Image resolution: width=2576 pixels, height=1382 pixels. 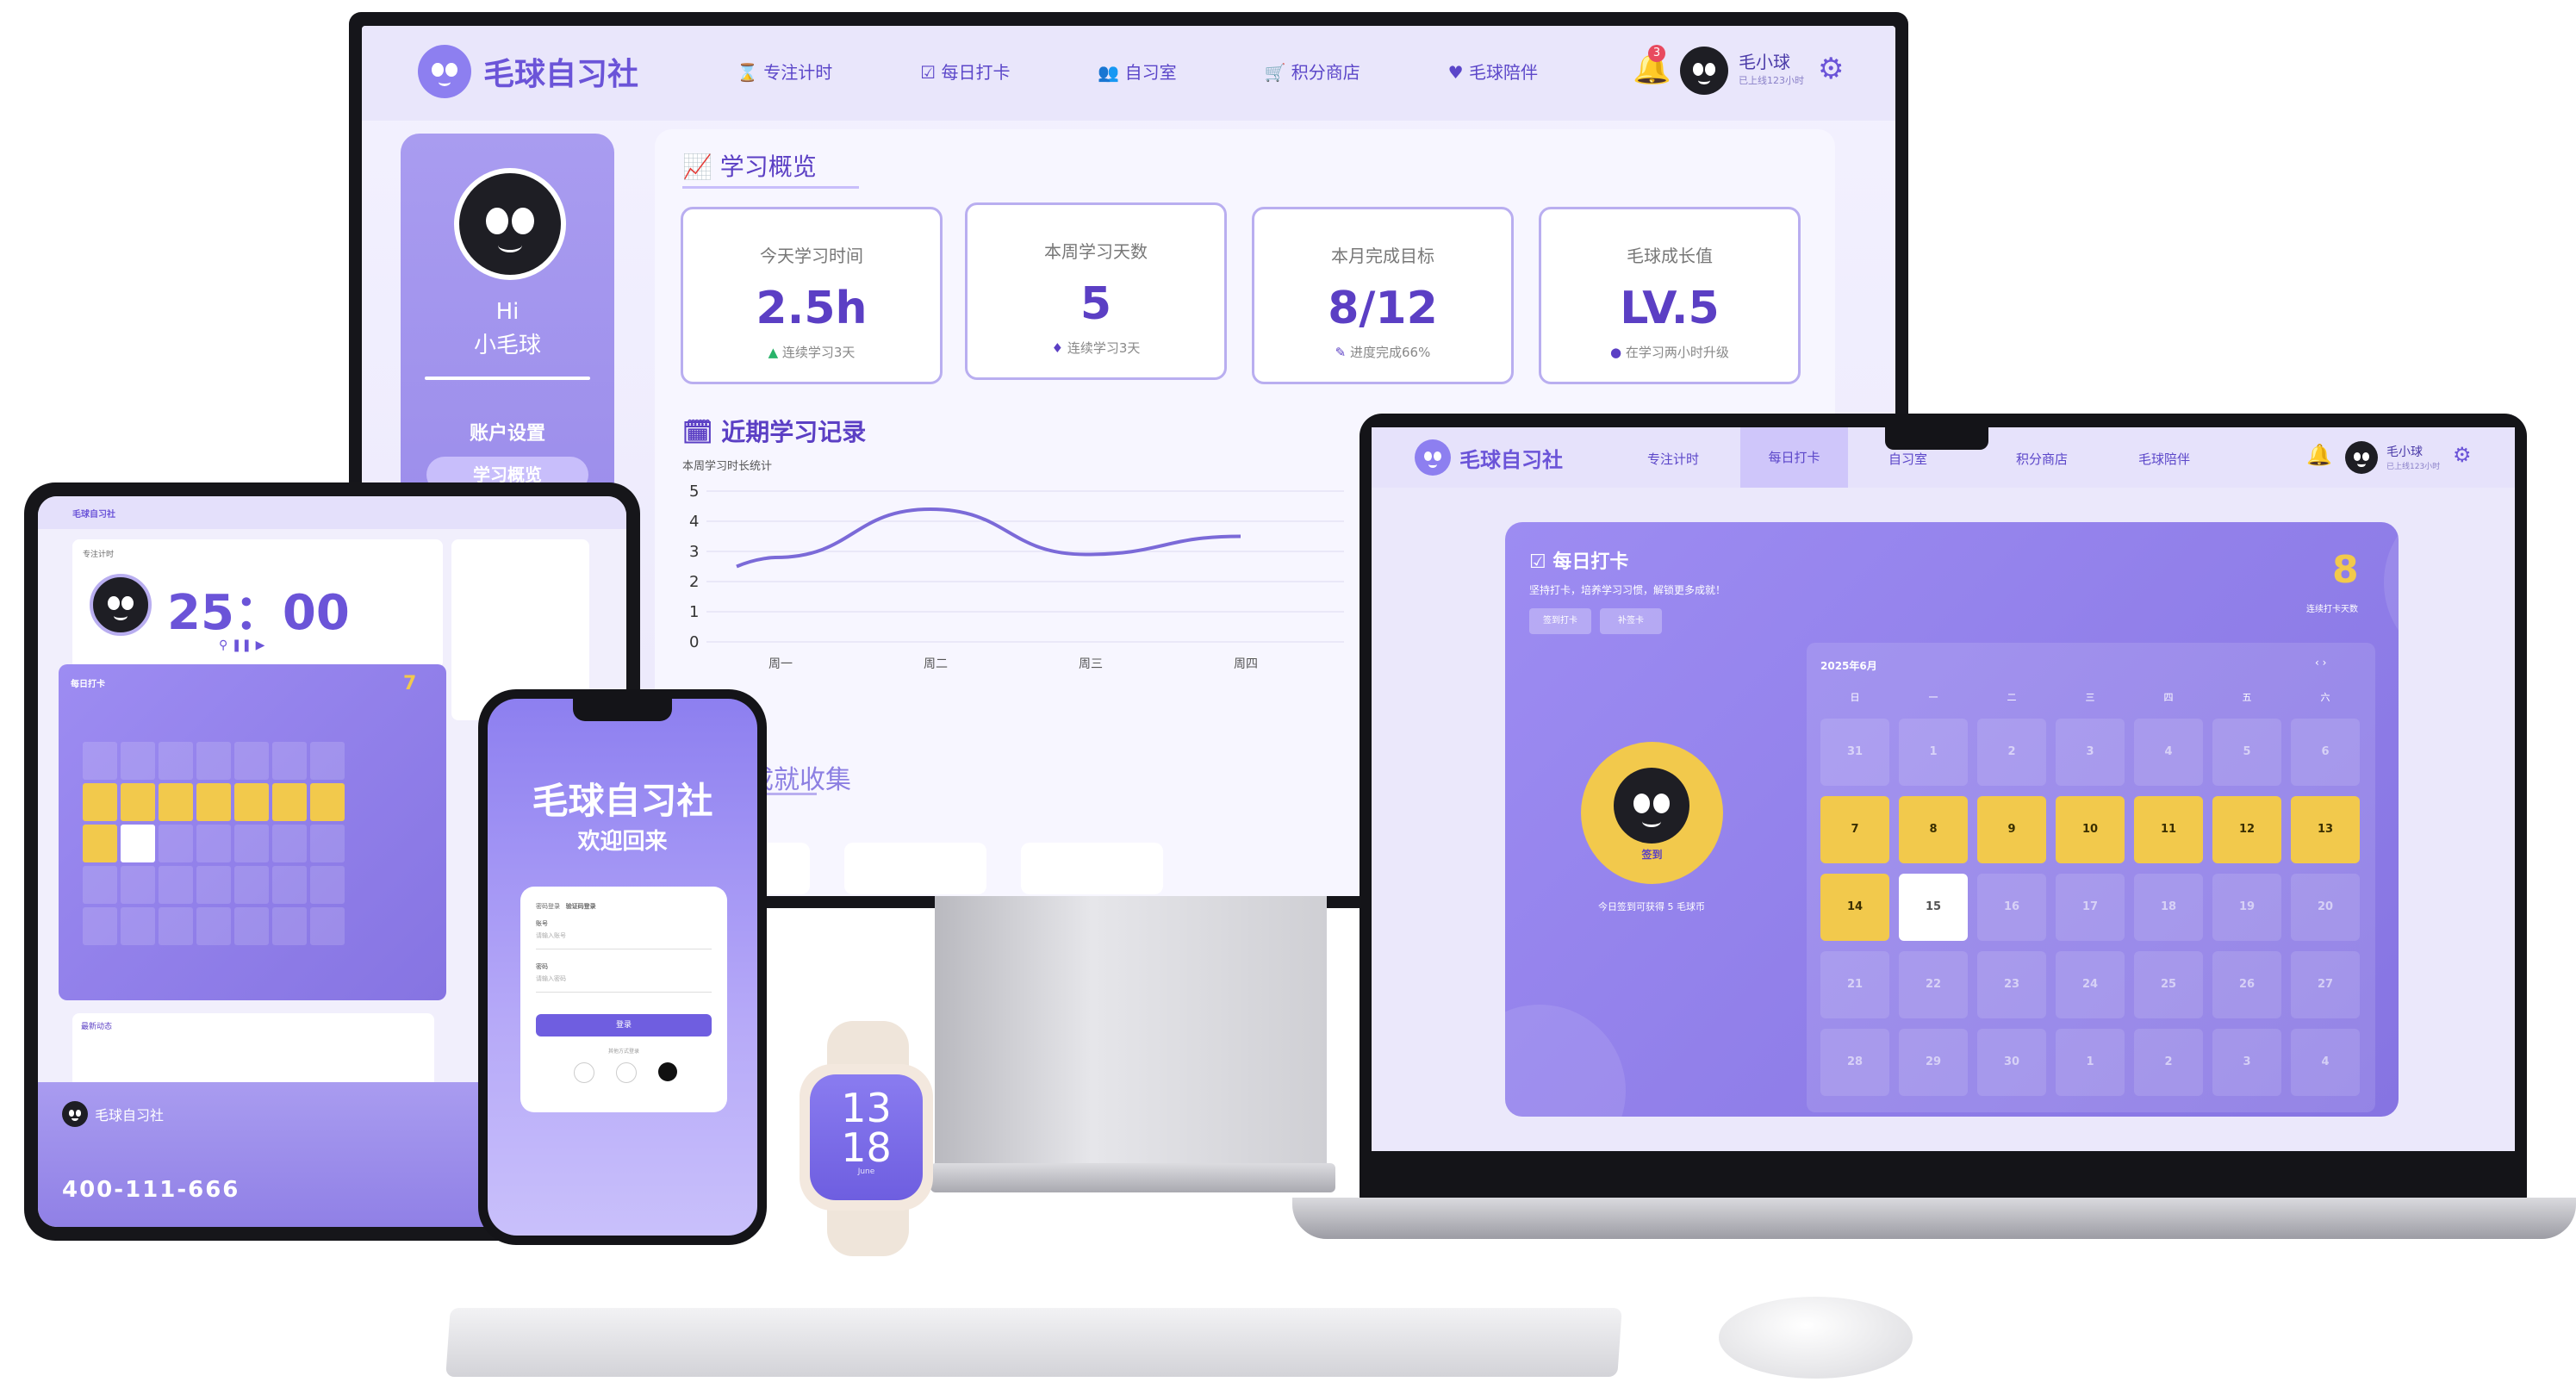 What do you see at coordinates (1560, 621) in the screenshot?
I see `checkin-button: 签到打卡` at bounding box center [1560, 621].